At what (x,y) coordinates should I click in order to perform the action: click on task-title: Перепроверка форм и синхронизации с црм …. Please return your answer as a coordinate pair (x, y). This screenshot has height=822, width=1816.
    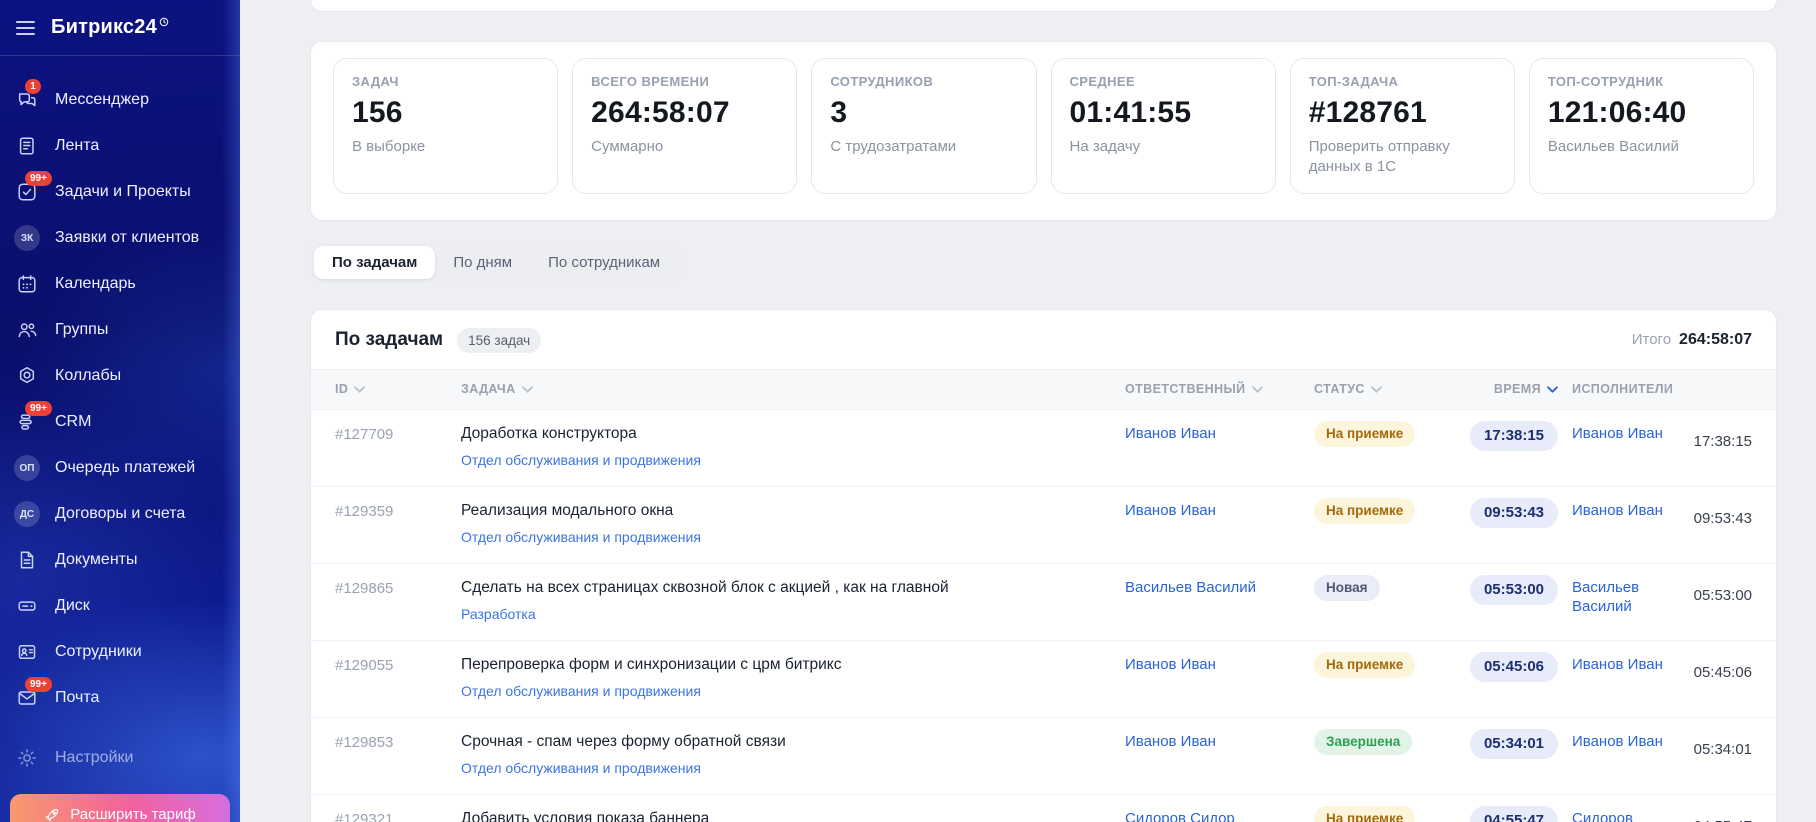
    Looking at the image, I should click on (786, 664).